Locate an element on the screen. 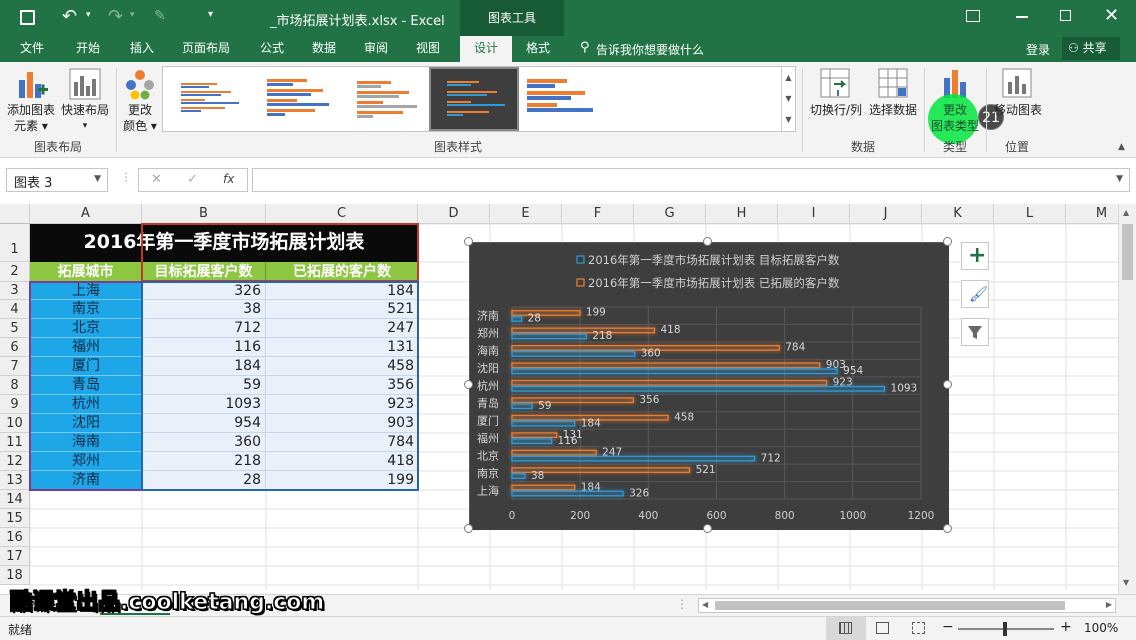 The image size is (1136, 640). scroll-left-icon: ◀ is located at coordinates (705, 604).